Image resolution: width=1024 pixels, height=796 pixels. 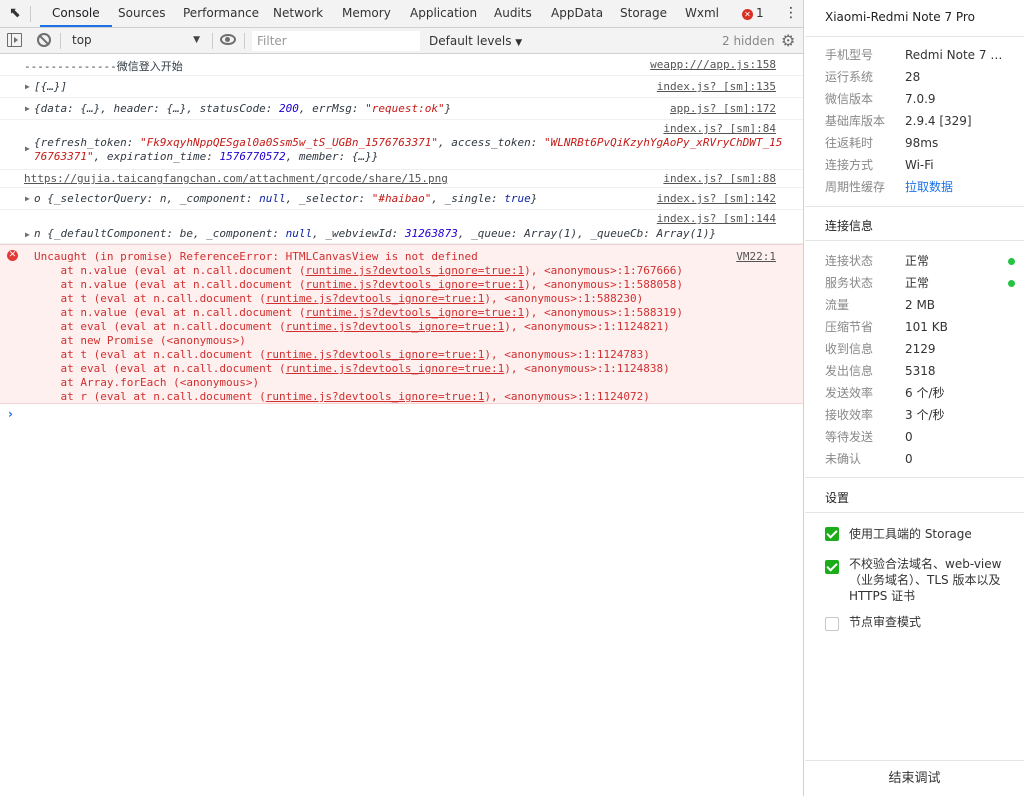 What do you see at coordinates (791, 13) in the screenshot?
I see `more-vert-icon: ⋮` at bounding box center [791, 13].